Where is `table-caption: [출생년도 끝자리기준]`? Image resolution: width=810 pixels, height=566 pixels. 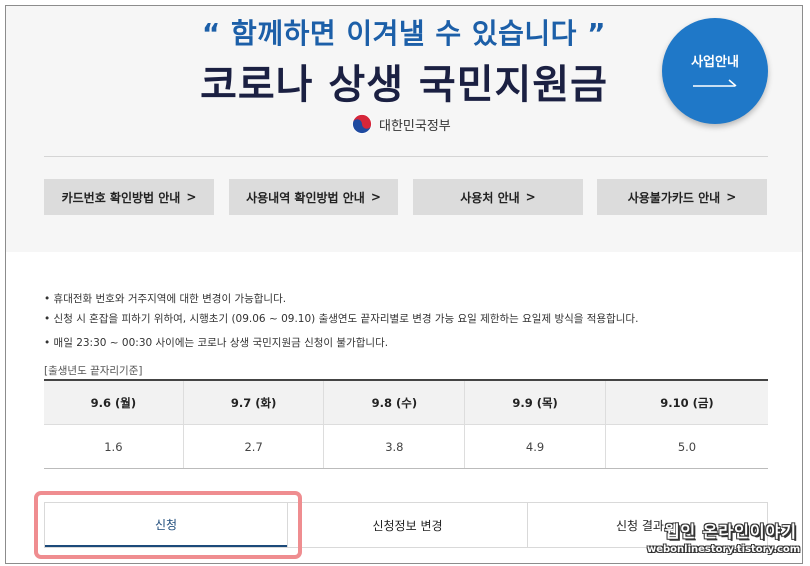 table-caption: [출생년도 끝자리기준] is located at coordinates (93, 371).